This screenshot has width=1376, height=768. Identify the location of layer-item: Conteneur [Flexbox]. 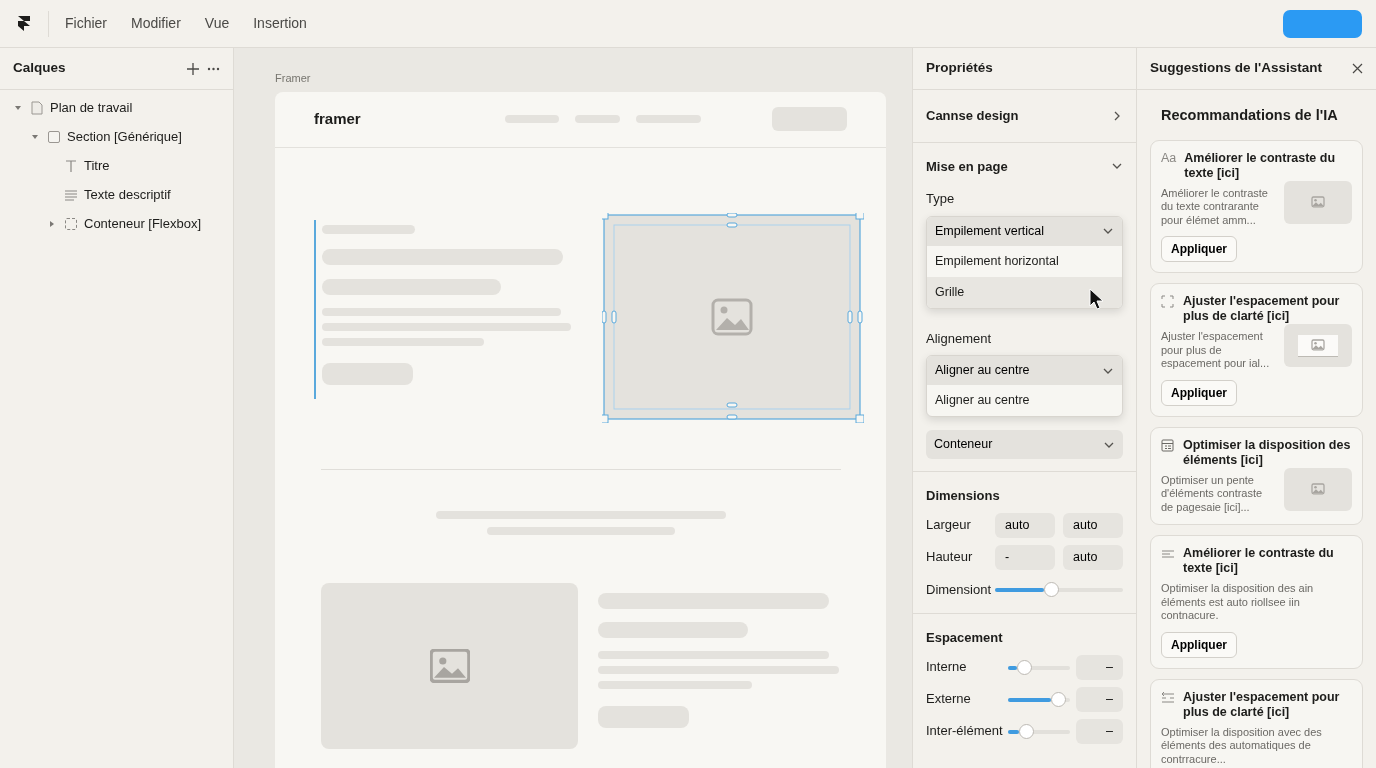
(116, 223).